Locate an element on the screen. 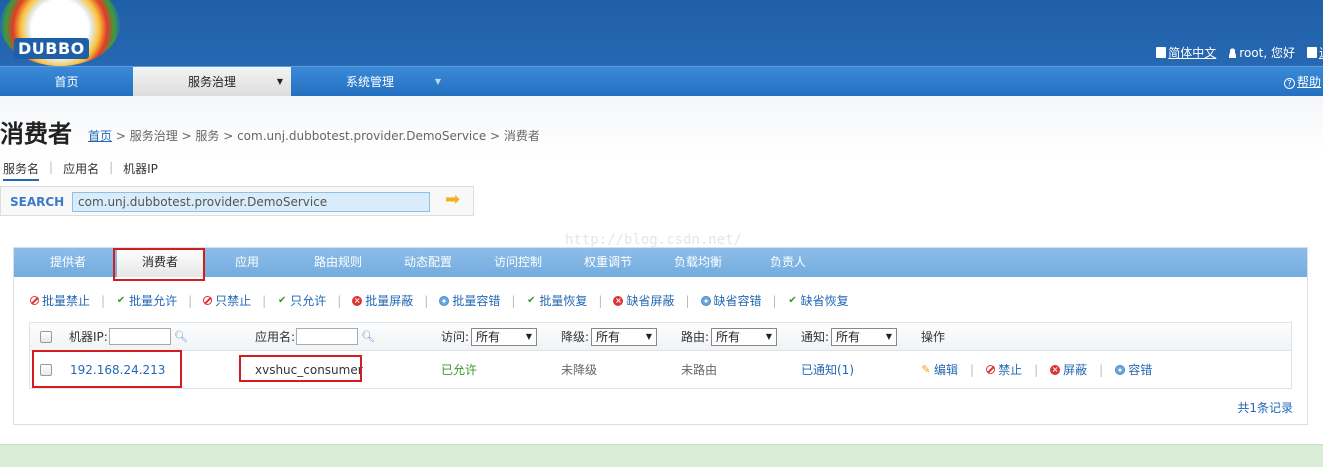  header-notify: 通知: 所有 ▼ is located at coordinates (849, 336).